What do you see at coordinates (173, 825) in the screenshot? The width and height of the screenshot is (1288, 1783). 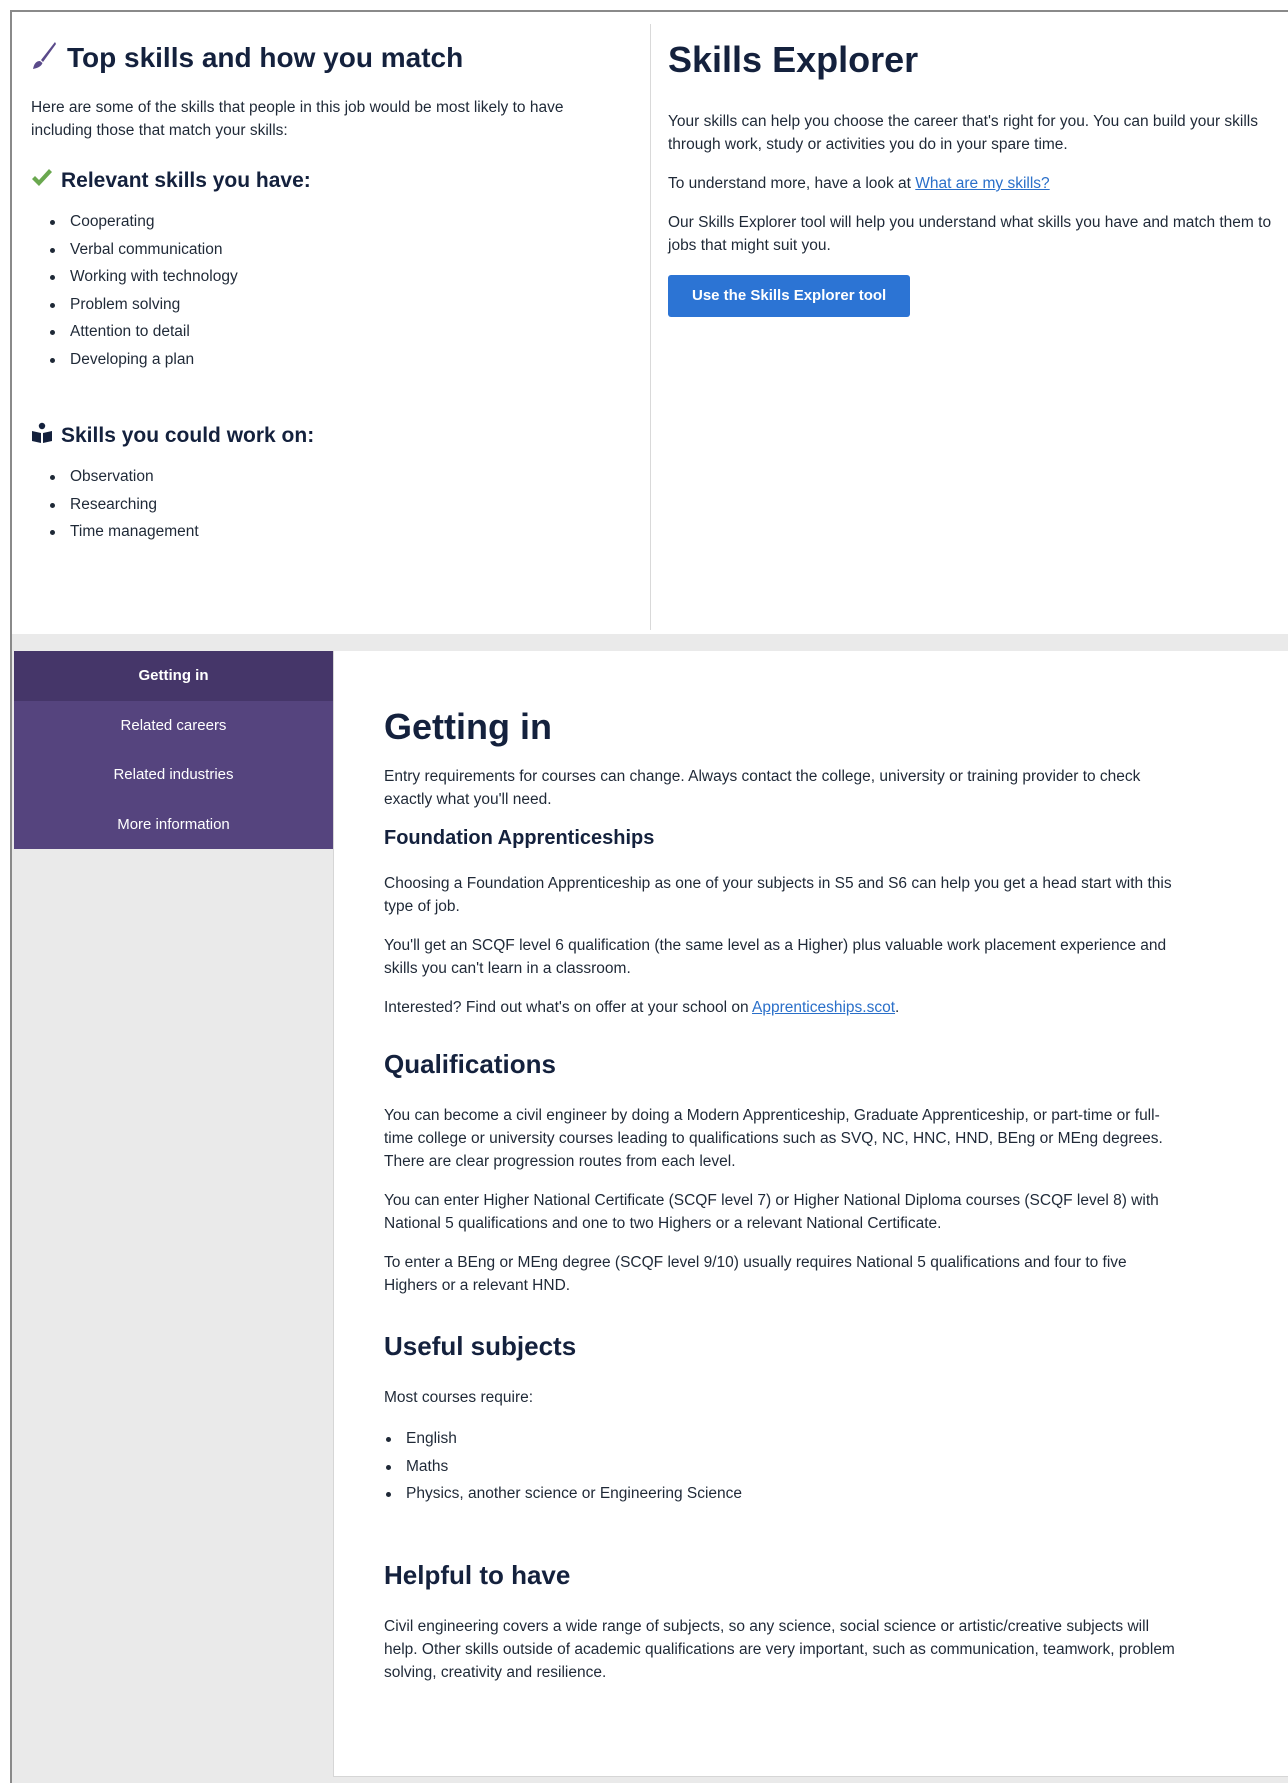 I see `nav-item-more-information: More information` at bounding box center [173, 825].